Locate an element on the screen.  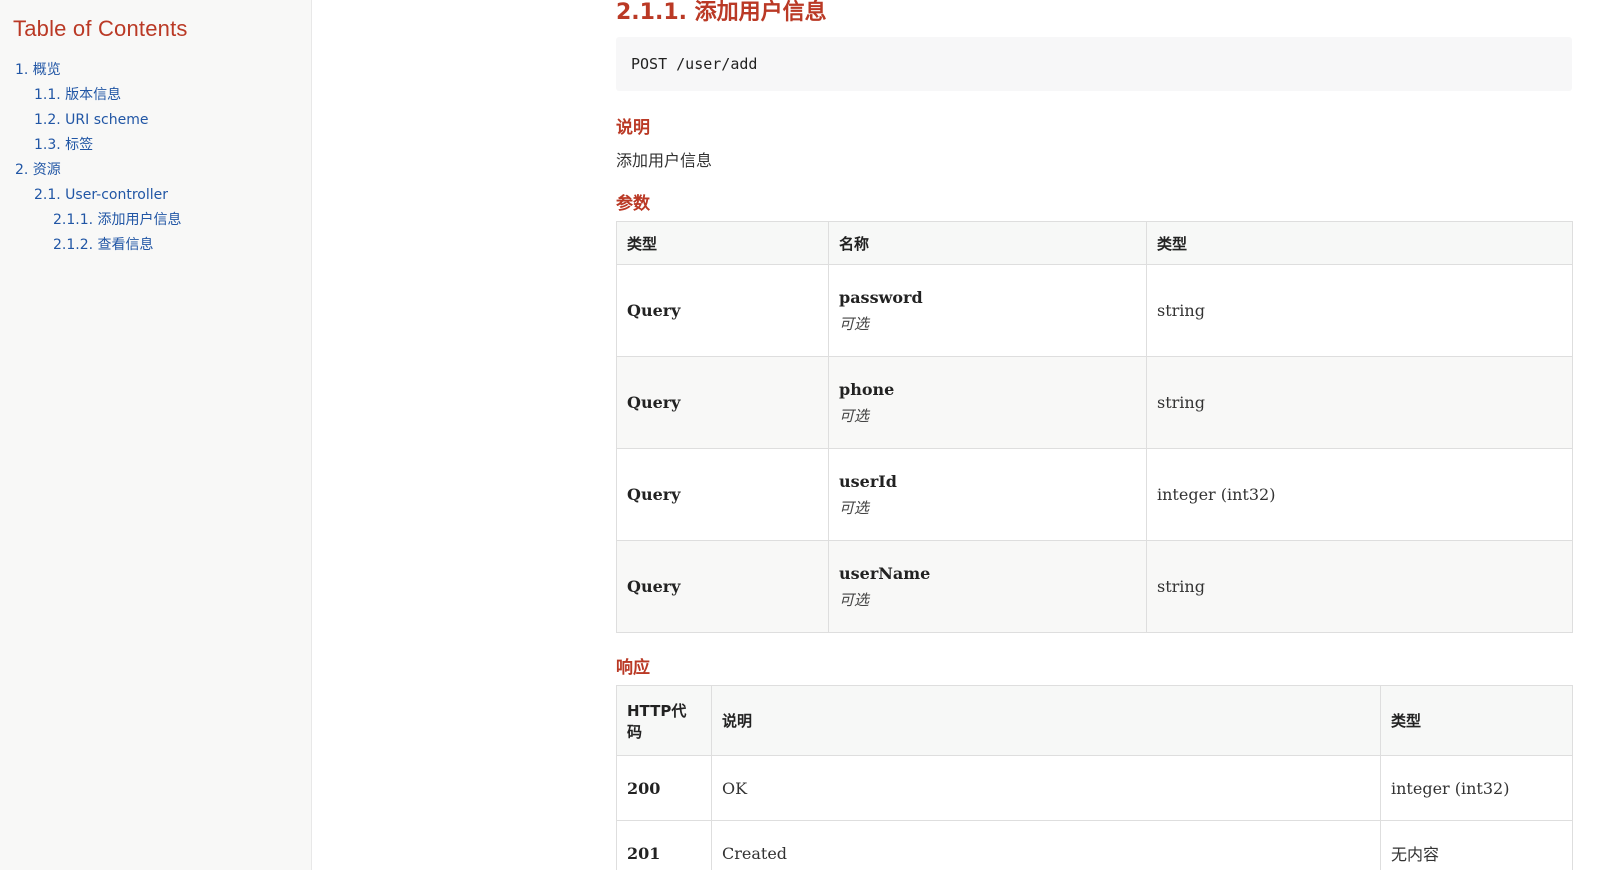
responses-header-description: 说明 is located at coordinates (1046, 720).